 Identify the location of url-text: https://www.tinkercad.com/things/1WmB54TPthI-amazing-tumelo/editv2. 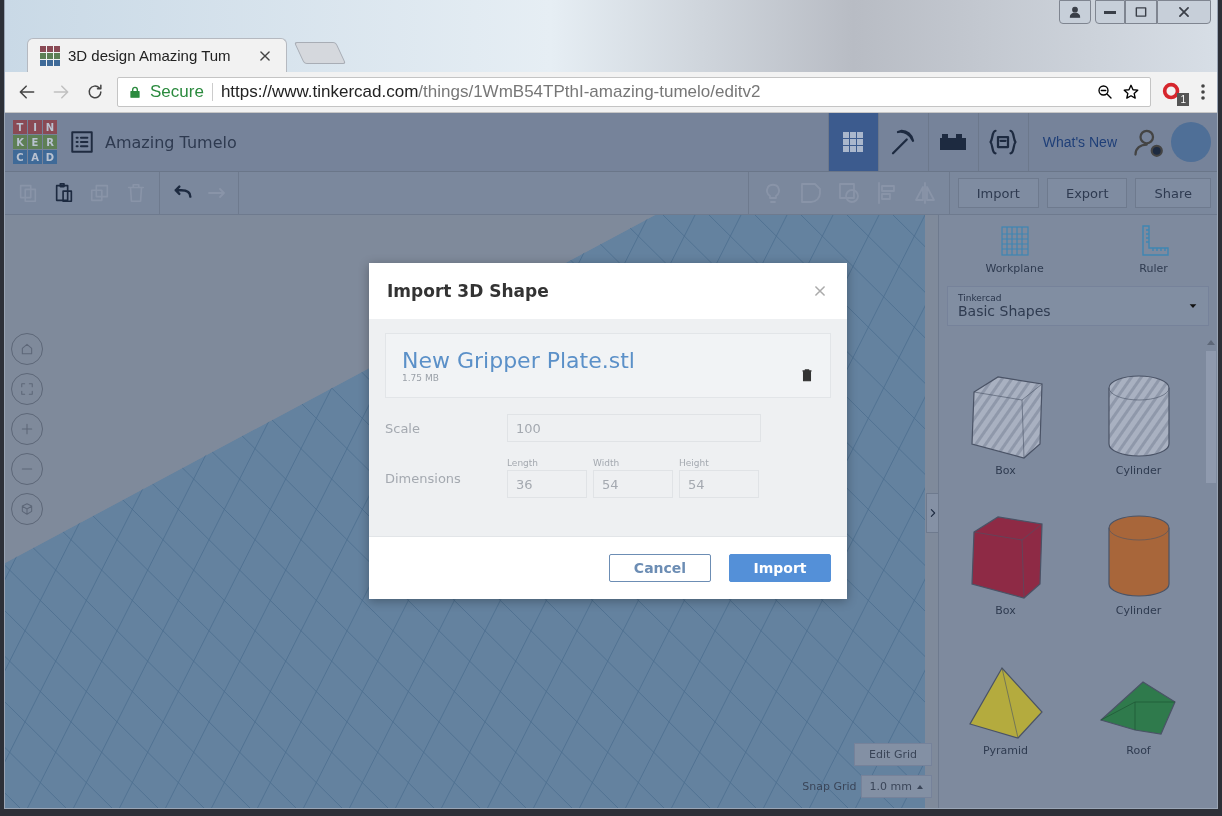
(491, 92).